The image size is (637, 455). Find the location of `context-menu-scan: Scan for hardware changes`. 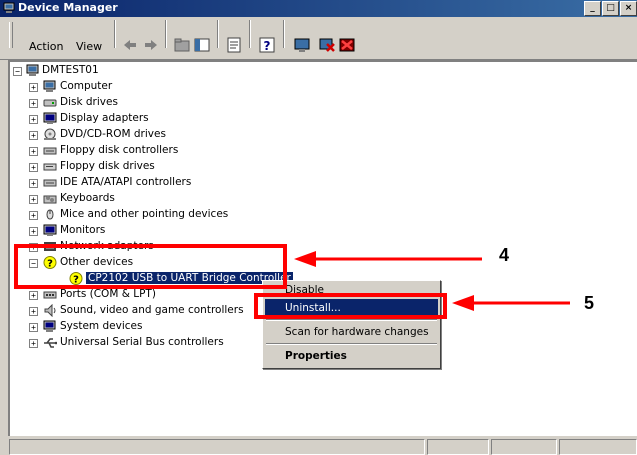

context-menu-scan: Scan for hardware changes is located at coordinates (351, 332).